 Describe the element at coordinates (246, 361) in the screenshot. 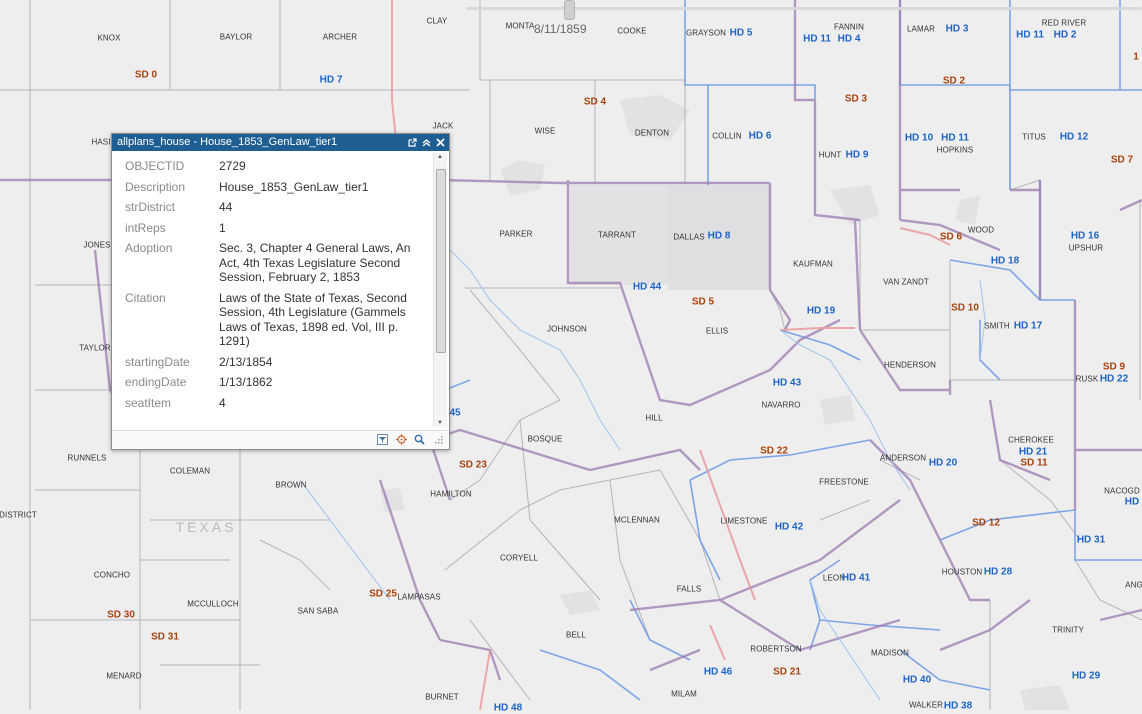

I see `attribute-value: 2/13/1854` at that location.